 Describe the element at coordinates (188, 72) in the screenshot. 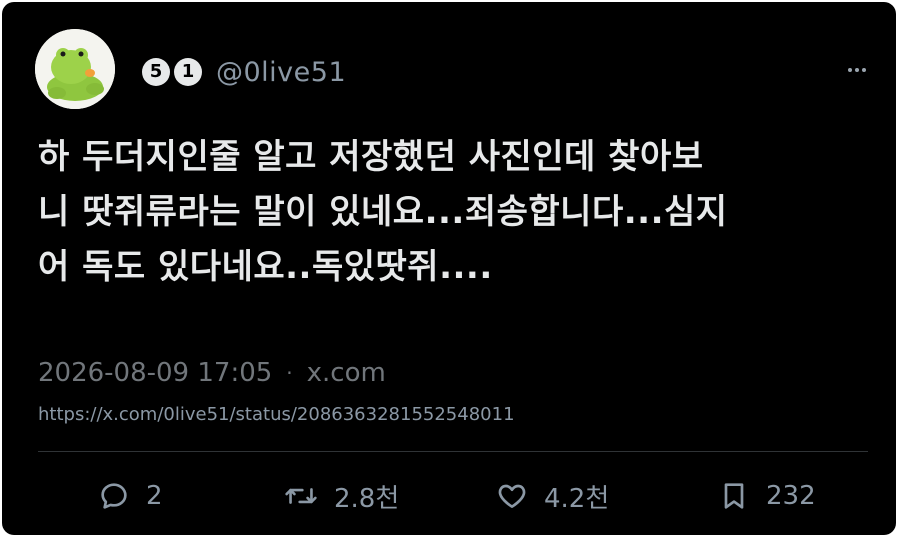

I see `number-badge: 1` at that location.